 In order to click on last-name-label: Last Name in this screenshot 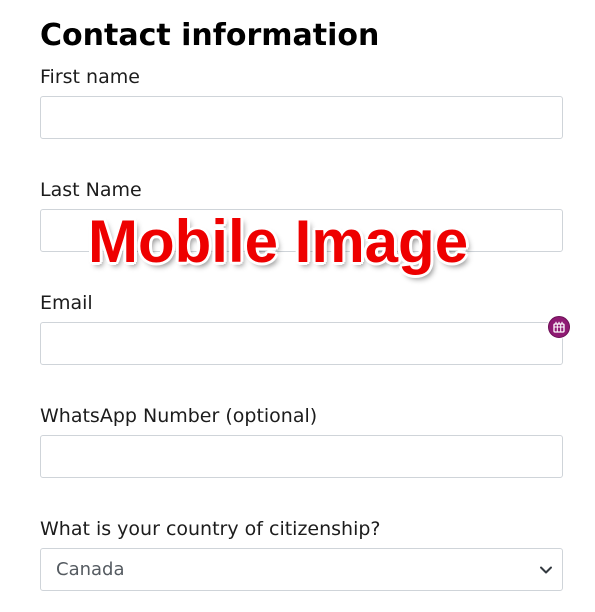, I will do `click(91, 190)`.